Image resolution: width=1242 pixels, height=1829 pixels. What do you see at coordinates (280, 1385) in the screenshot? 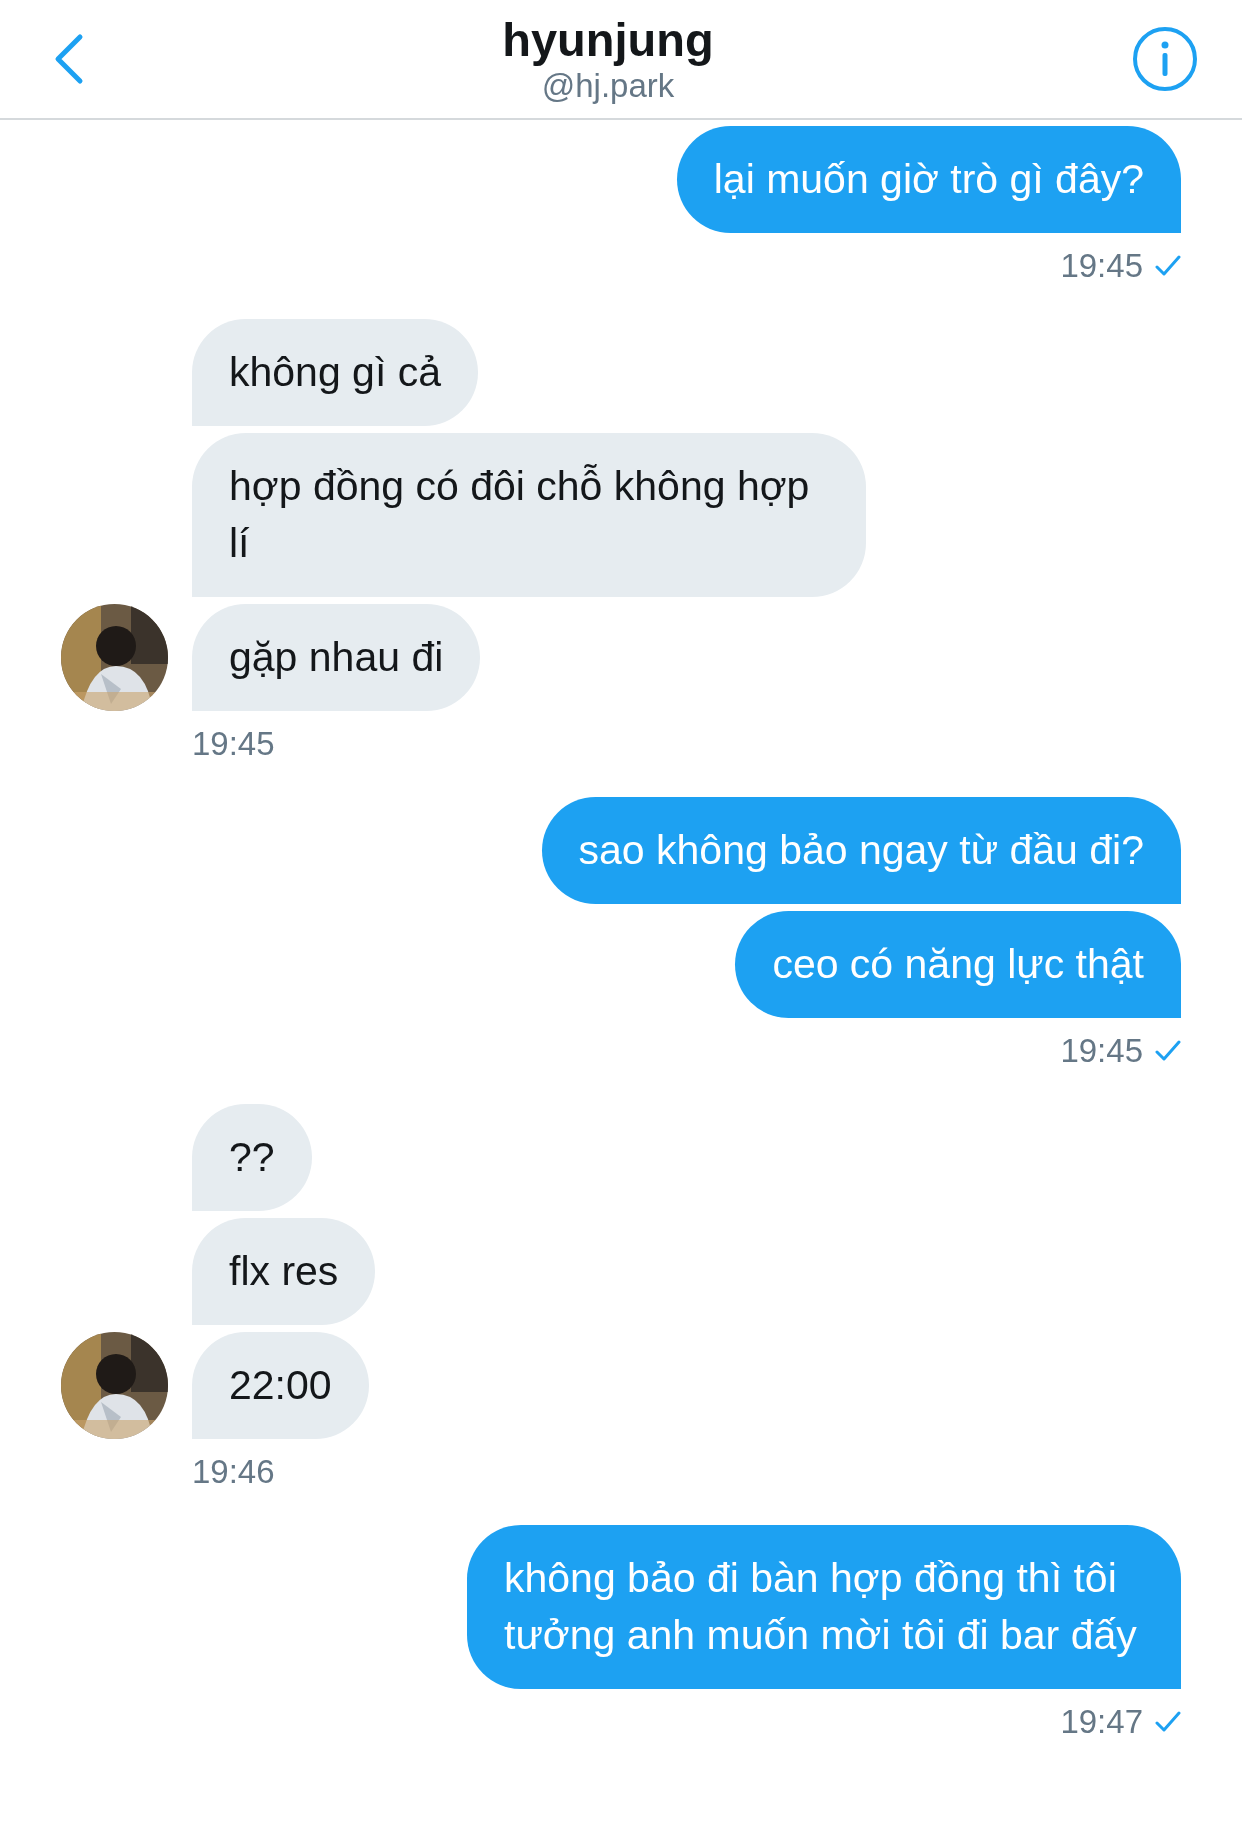
I see `message-bubble: 22:00` at bounding box center [280, 1385].